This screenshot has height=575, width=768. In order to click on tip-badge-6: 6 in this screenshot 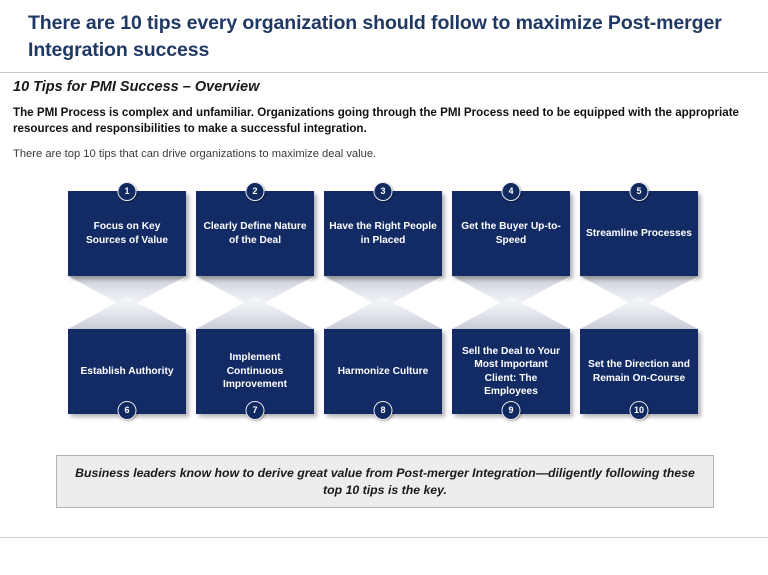, I will do `click(127, 410)`.